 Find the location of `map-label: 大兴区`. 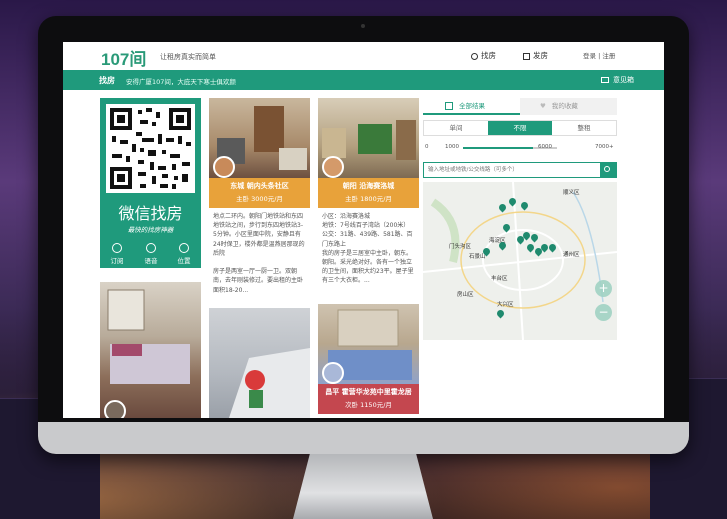

map-label: 大兴区 is located at coordinates (505, 305).